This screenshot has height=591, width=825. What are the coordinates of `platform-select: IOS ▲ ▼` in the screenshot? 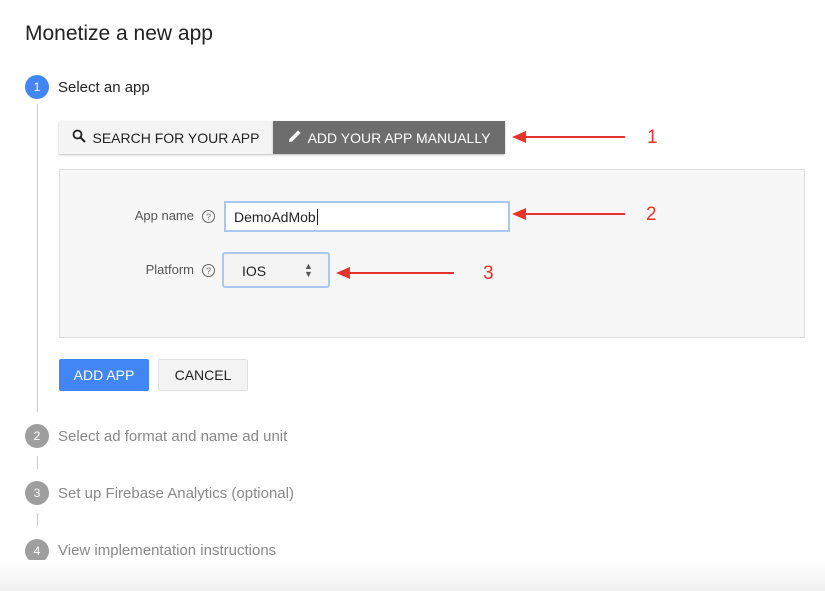 It's located at (276, 270).